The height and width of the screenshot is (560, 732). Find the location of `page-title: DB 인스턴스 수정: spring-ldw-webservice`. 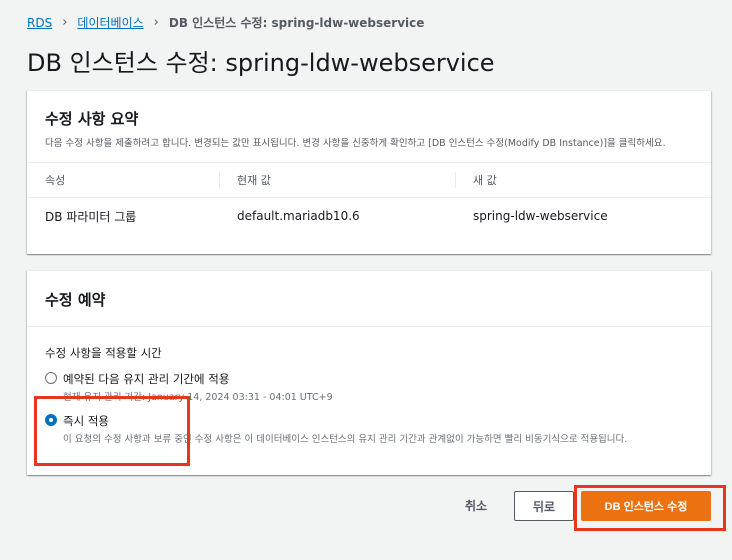

page-title: DB 인스턴스 수정: spring-ldw-webservice is located at coordinates (261, 63).